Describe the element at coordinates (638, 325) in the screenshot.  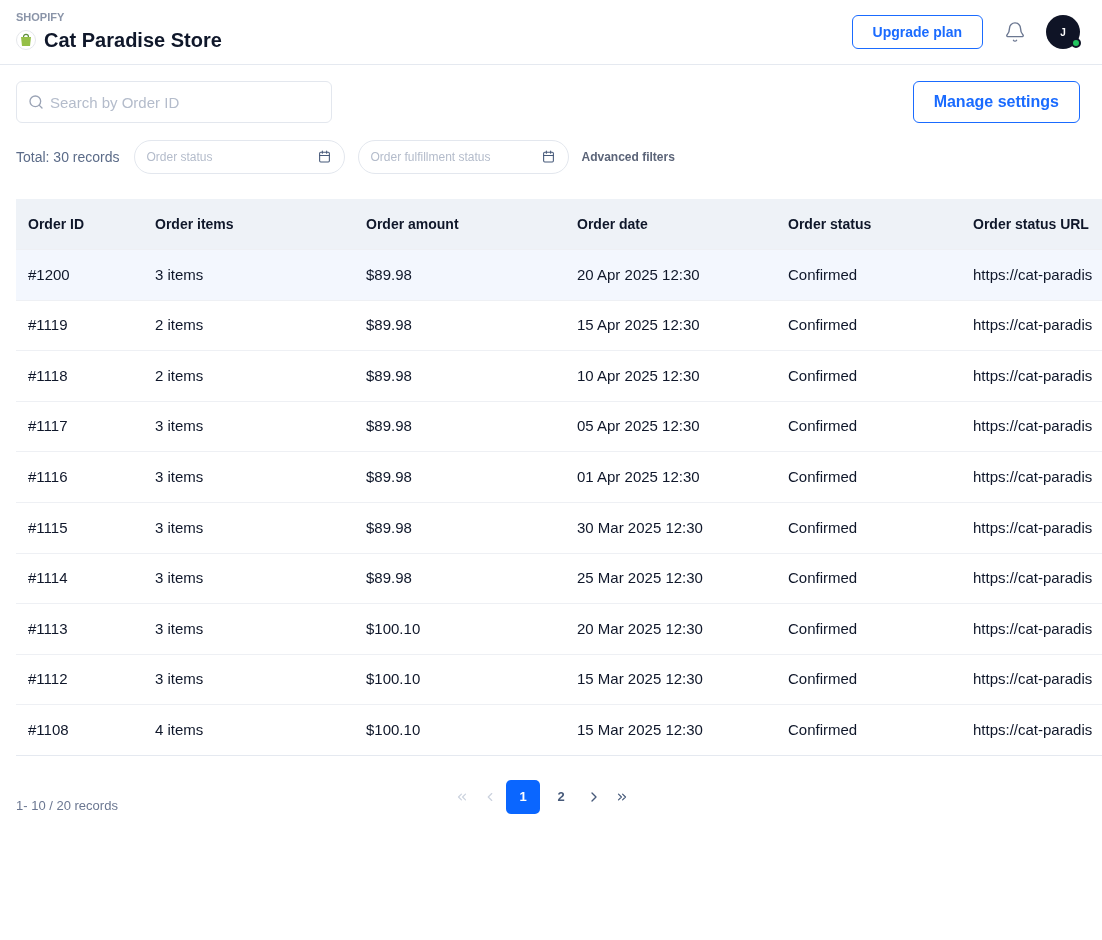
I see `table-cell-text: 15 Apr 2025 12:30` at that location.